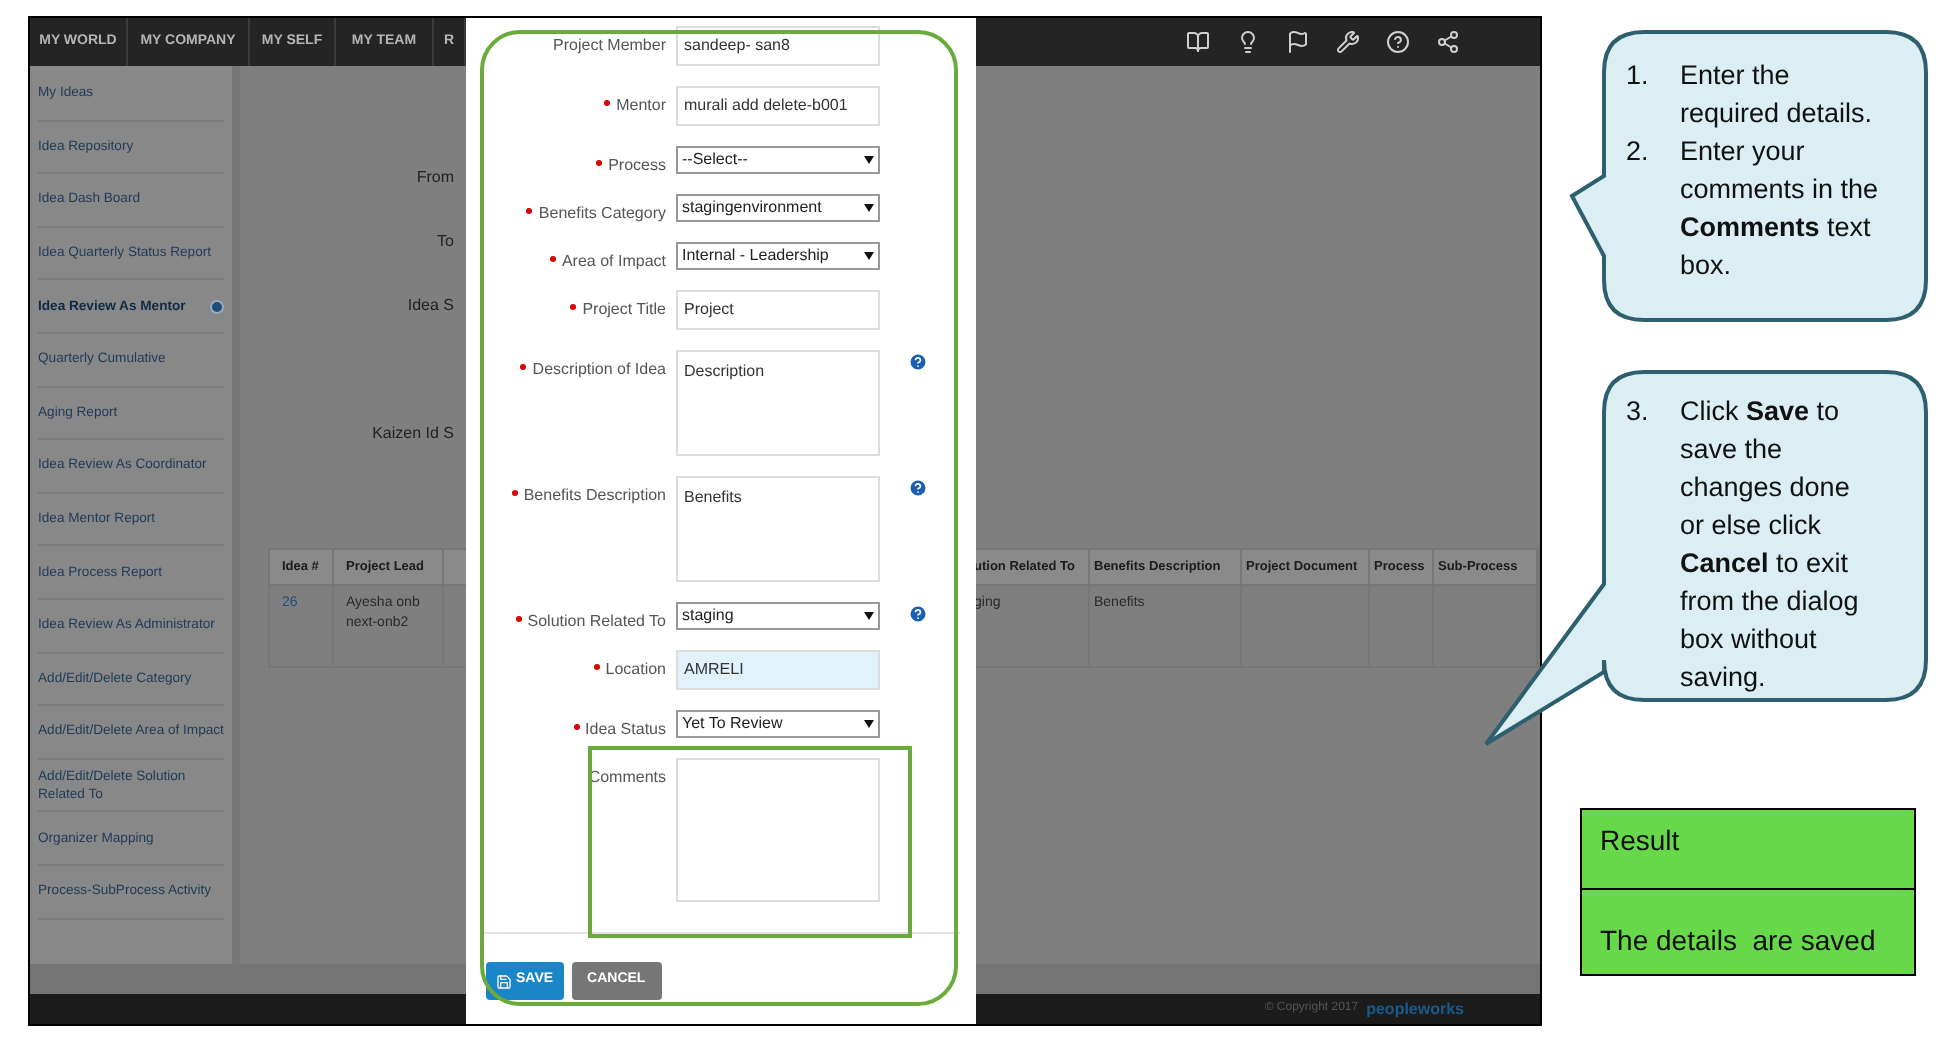 Image resolution: width=1936 pixels, height=1044 pixels. I want to click on field-label: Project Title, so click(618, 310).